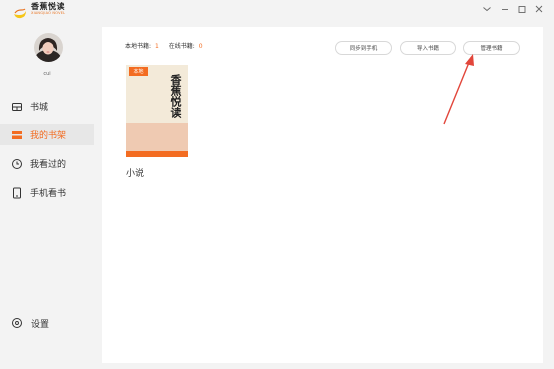  Describe the element at coordinates (363, 48) in the screenshot. I see `sync-to-phone-button: 同步到手机` at that location.